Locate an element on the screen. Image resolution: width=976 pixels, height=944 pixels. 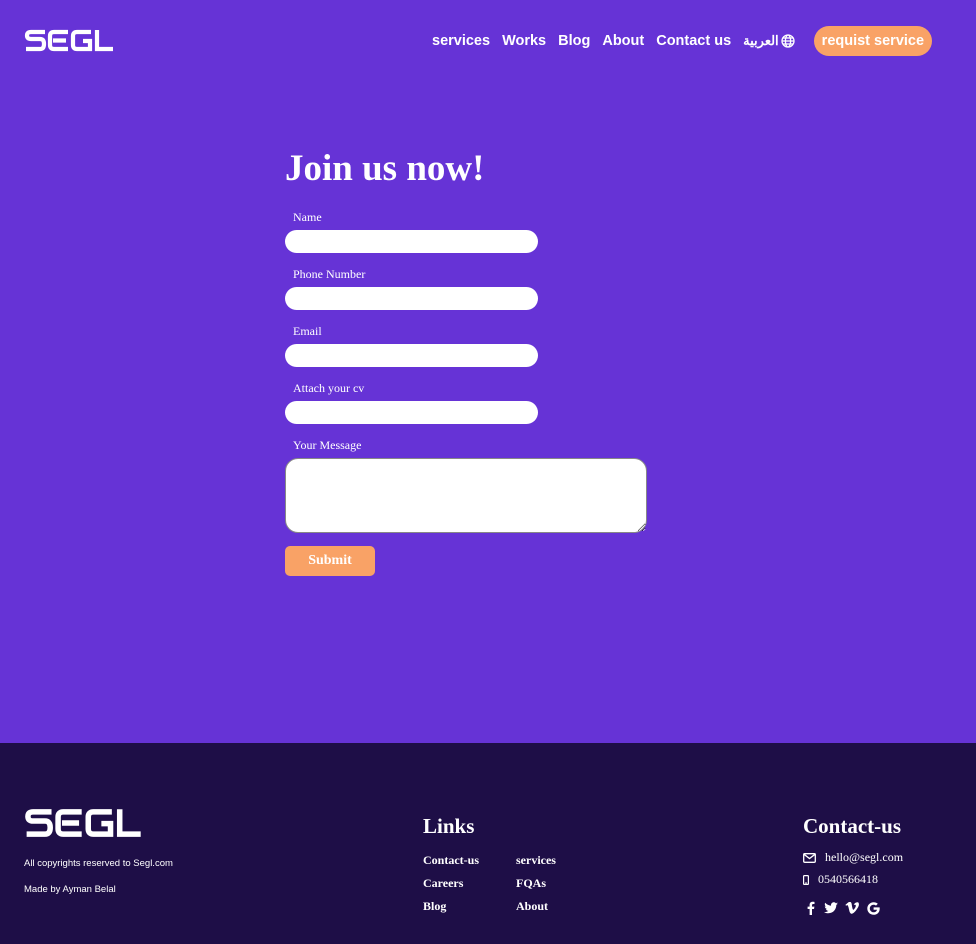
contact-phone: 0540566418 is located at coordinates (840, 879).